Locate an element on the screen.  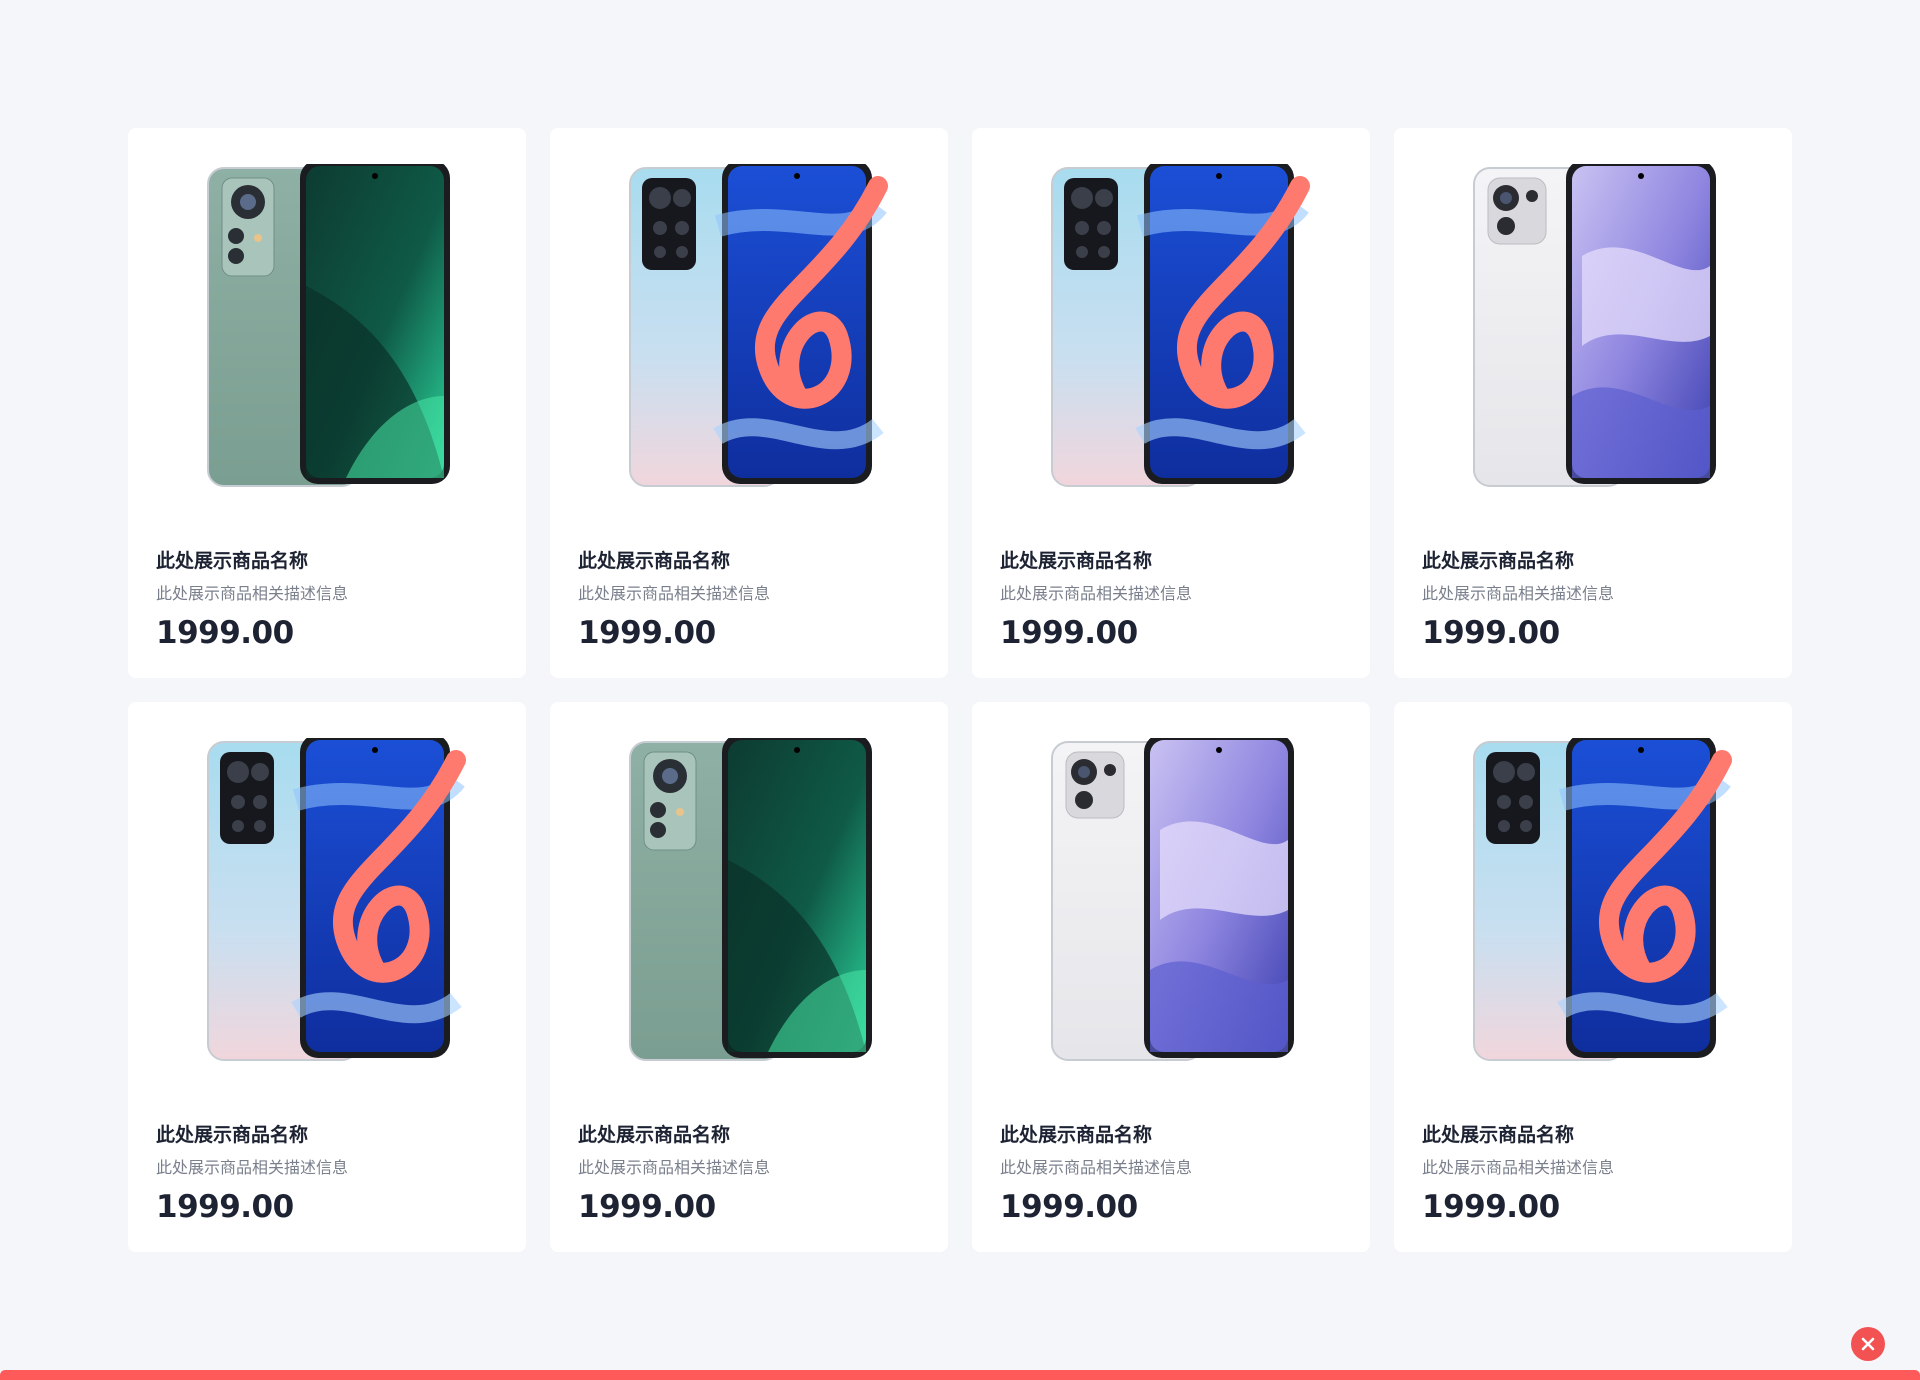
close-button is located at coordinates (1868, 1344).